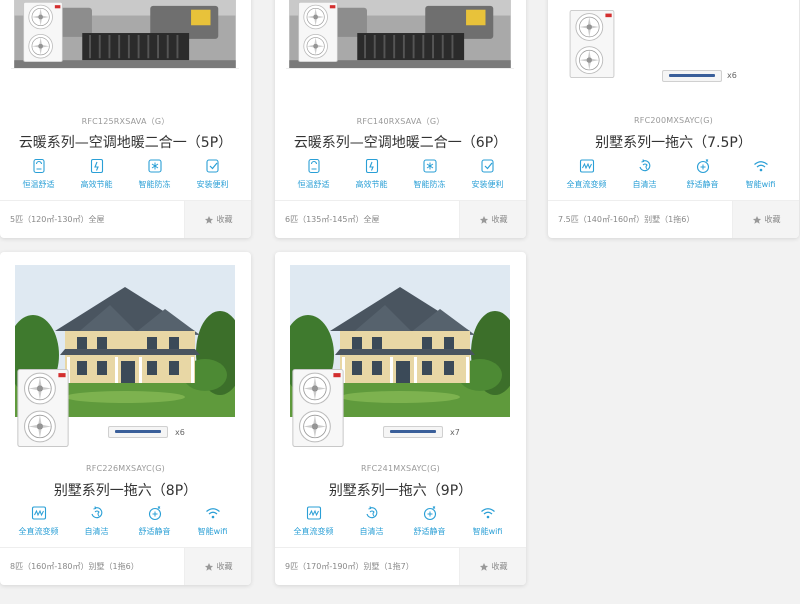  I want to click on product-name: 别墅系列一拖六（7.5P）, so click(673, 142).